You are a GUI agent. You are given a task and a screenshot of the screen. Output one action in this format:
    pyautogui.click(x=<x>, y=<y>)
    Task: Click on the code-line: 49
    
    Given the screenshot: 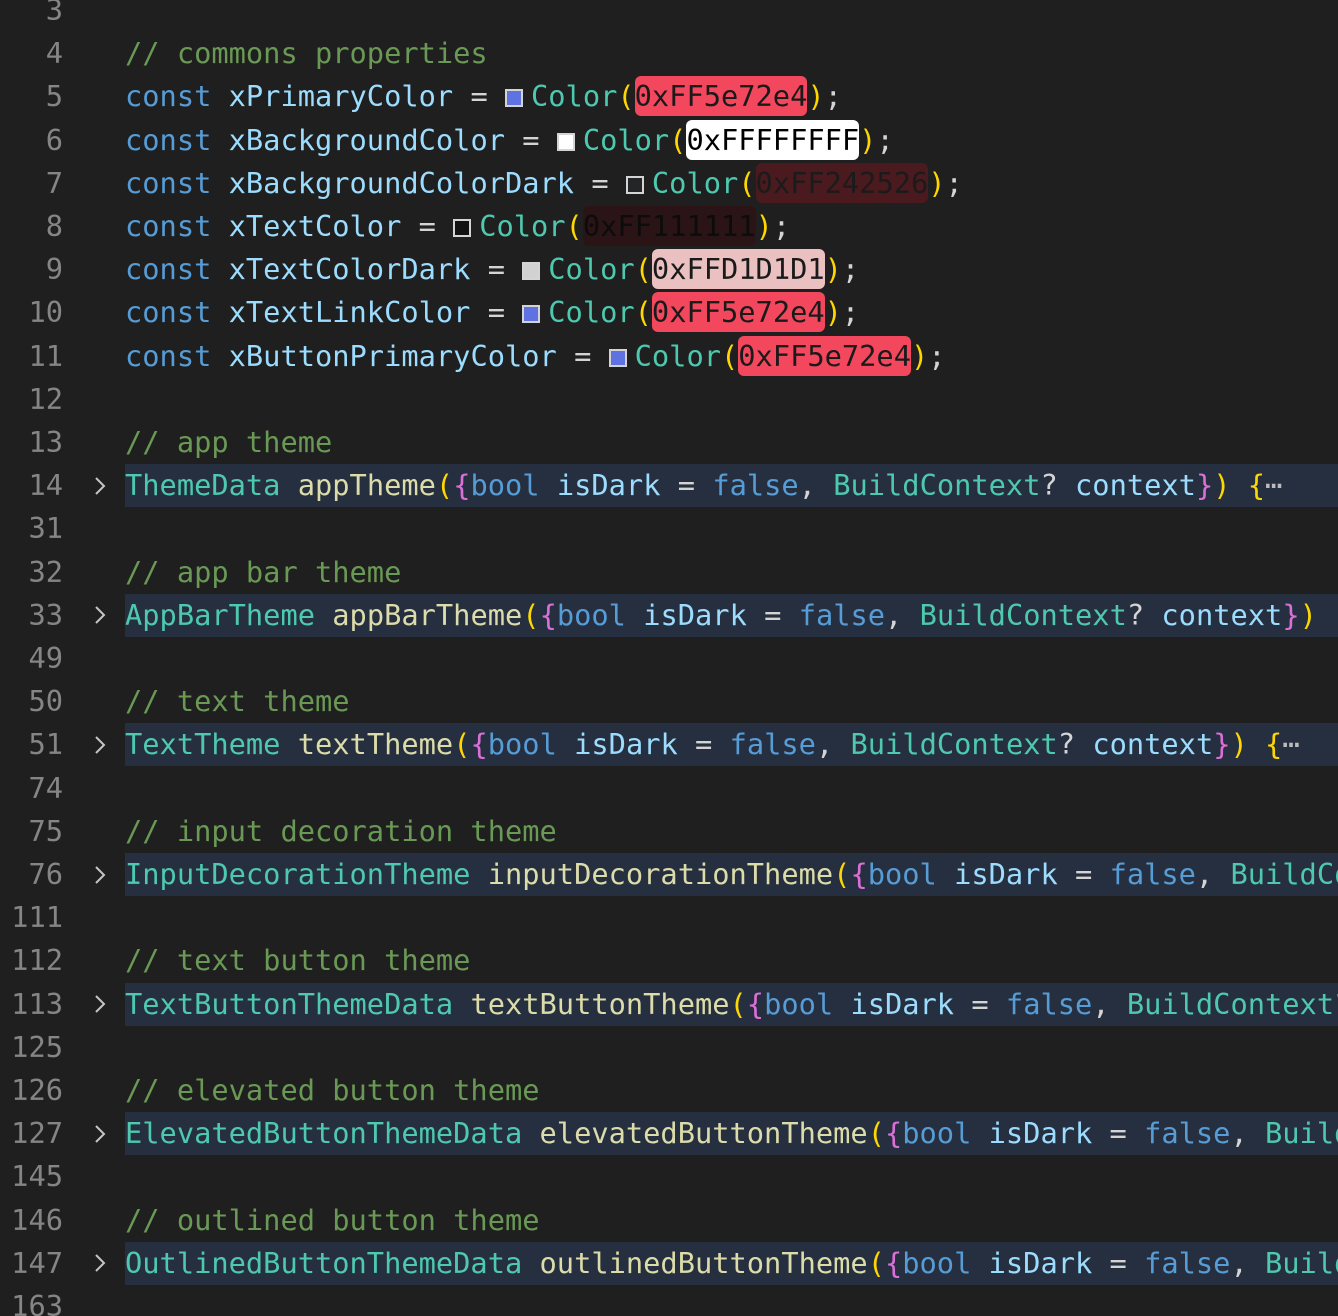 What is the action you would take?
    pyautogui.click(x=669, y=658)
    